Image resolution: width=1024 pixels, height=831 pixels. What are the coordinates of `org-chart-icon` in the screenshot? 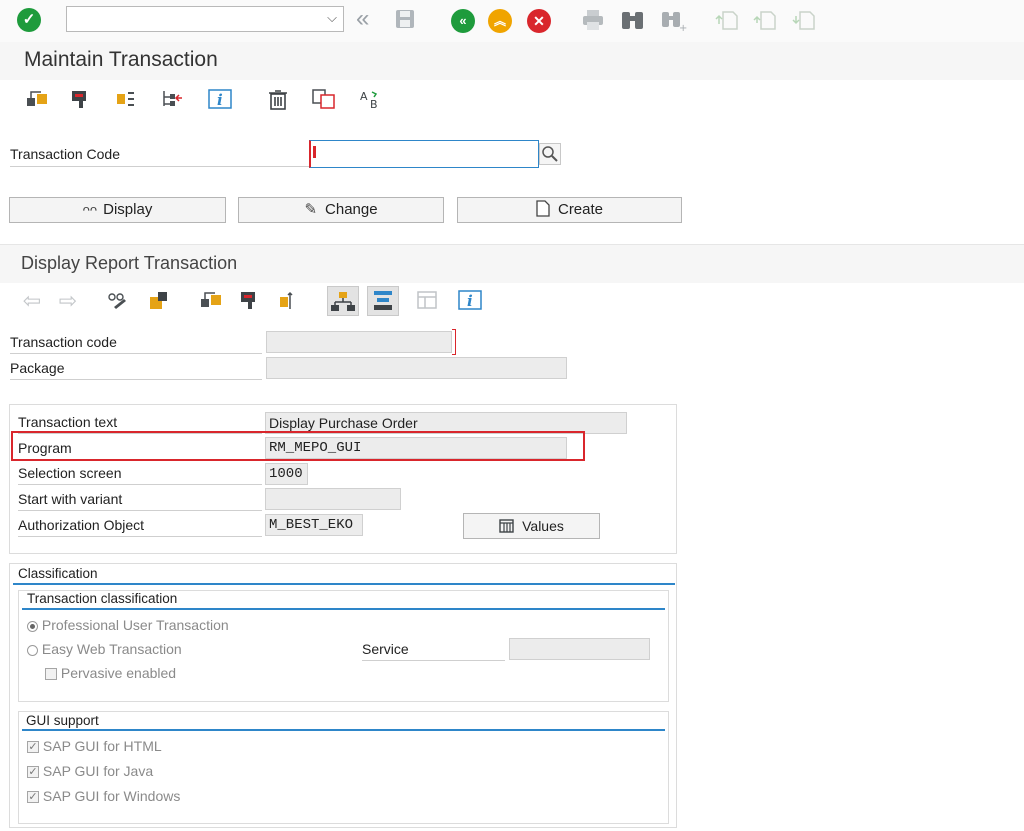 It's located at (343, 301).